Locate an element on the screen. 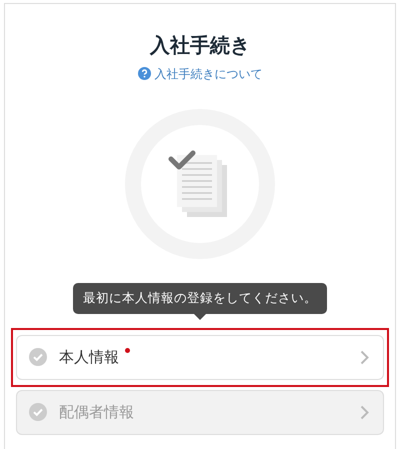  page-title: 入社手続き is located at coordinates (199, 45).